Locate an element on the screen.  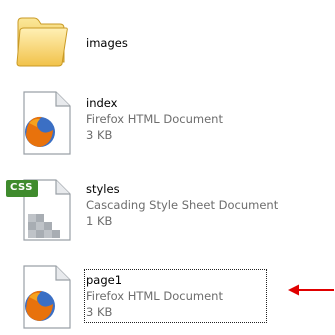
file-name: styles is located at coordinates (103, 189).